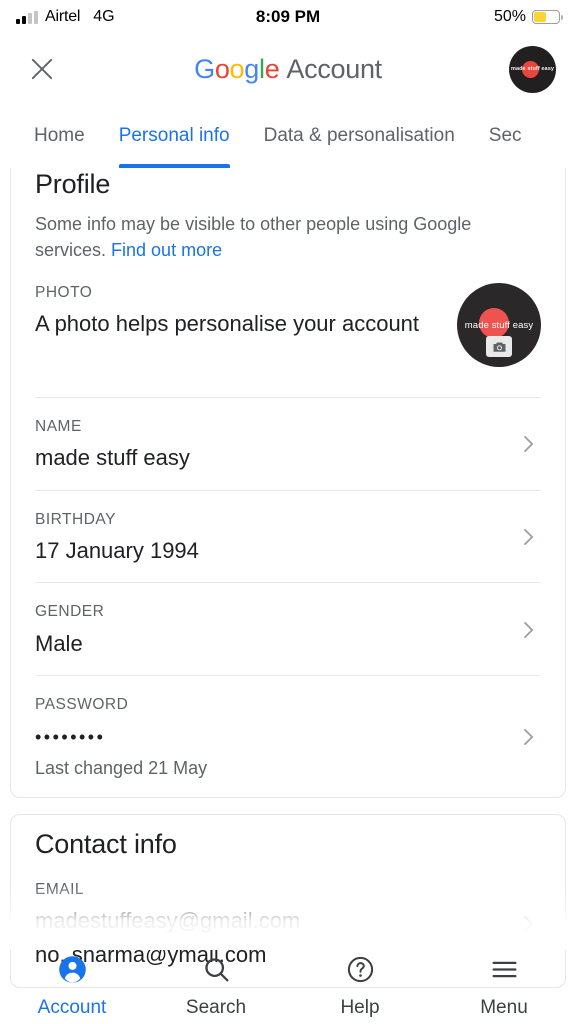 This screenshot has width=576, height=1024. Describe the element at coordinates (547, 17) in the screenshot. I see `battery-icon` at that location.